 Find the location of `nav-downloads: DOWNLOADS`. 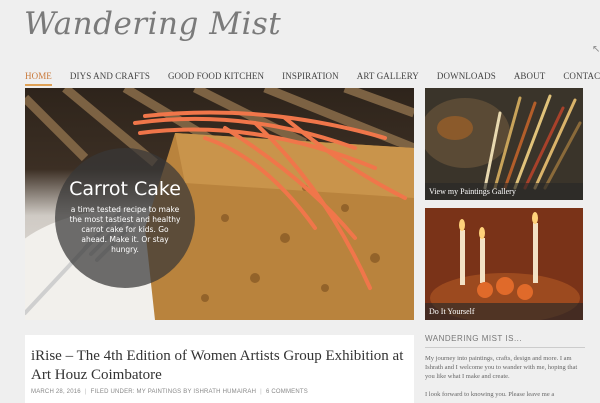

nav-downloads: DOWNLOADS is located at coordinates (466, 78).